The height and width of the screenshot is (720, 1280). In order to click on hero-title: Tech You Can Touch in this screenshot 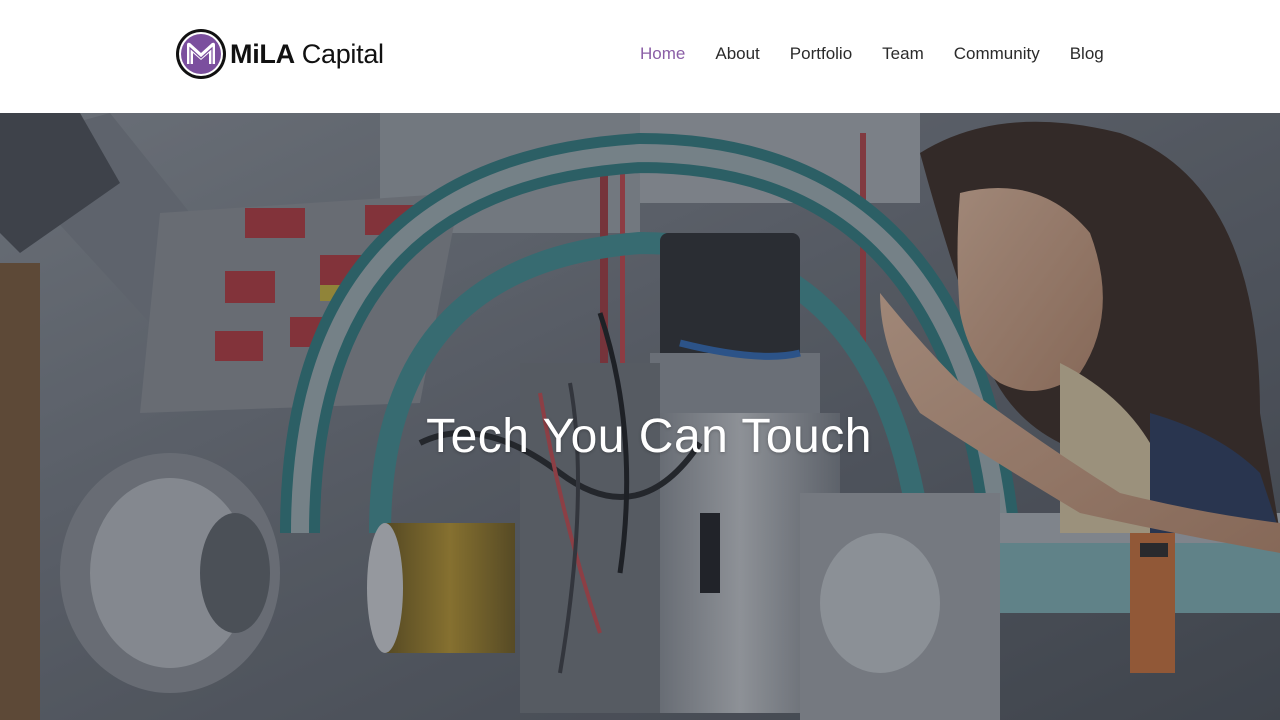, I will do `click(649, 436)`.